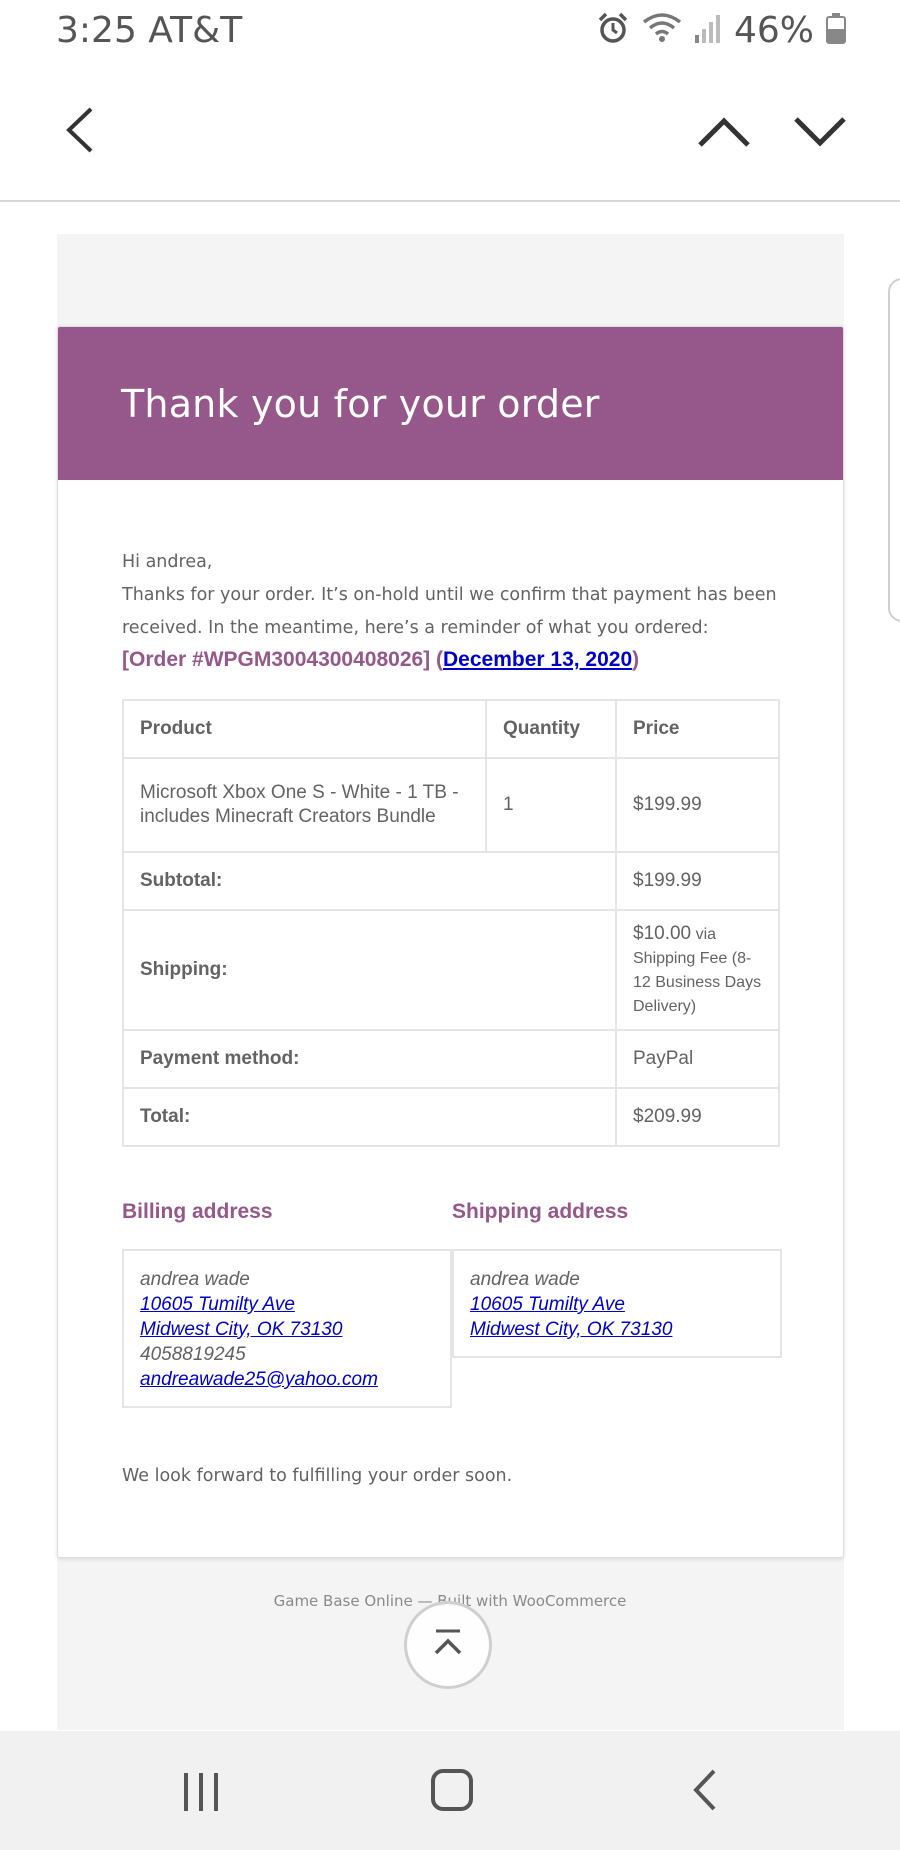 The height and width of the screenshot is (1850, 900). I want to click on email-header: Thank you for your order, so click(450, 403).